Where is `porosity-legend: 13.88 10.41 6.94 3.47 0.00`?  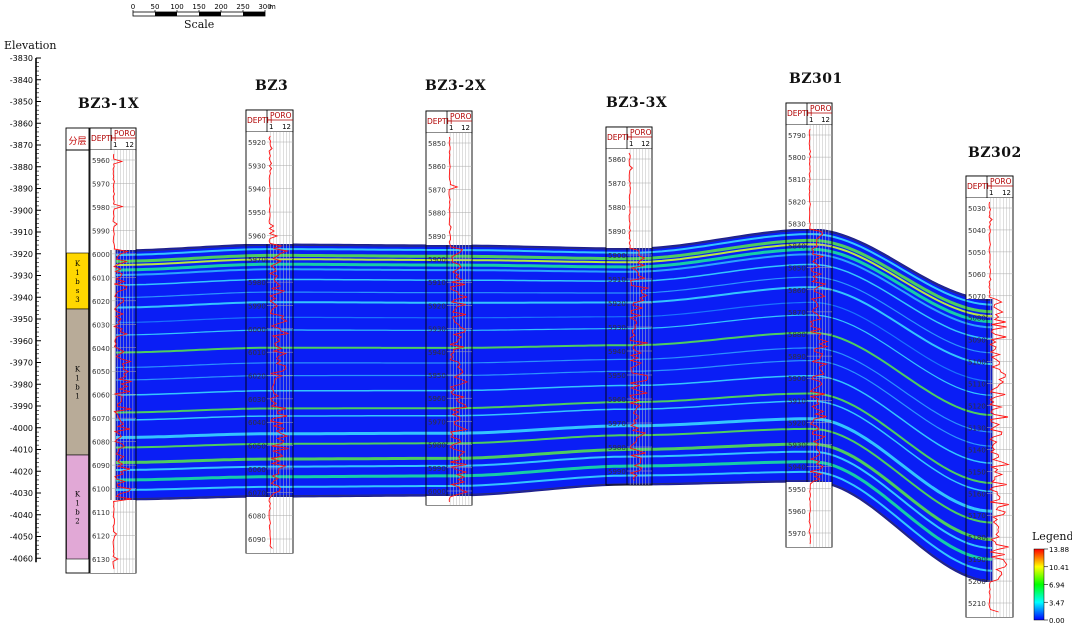
porosity-legend: 13.88 10.41 6.94 3.47 0.00 is located at coordinates (1051, 584).